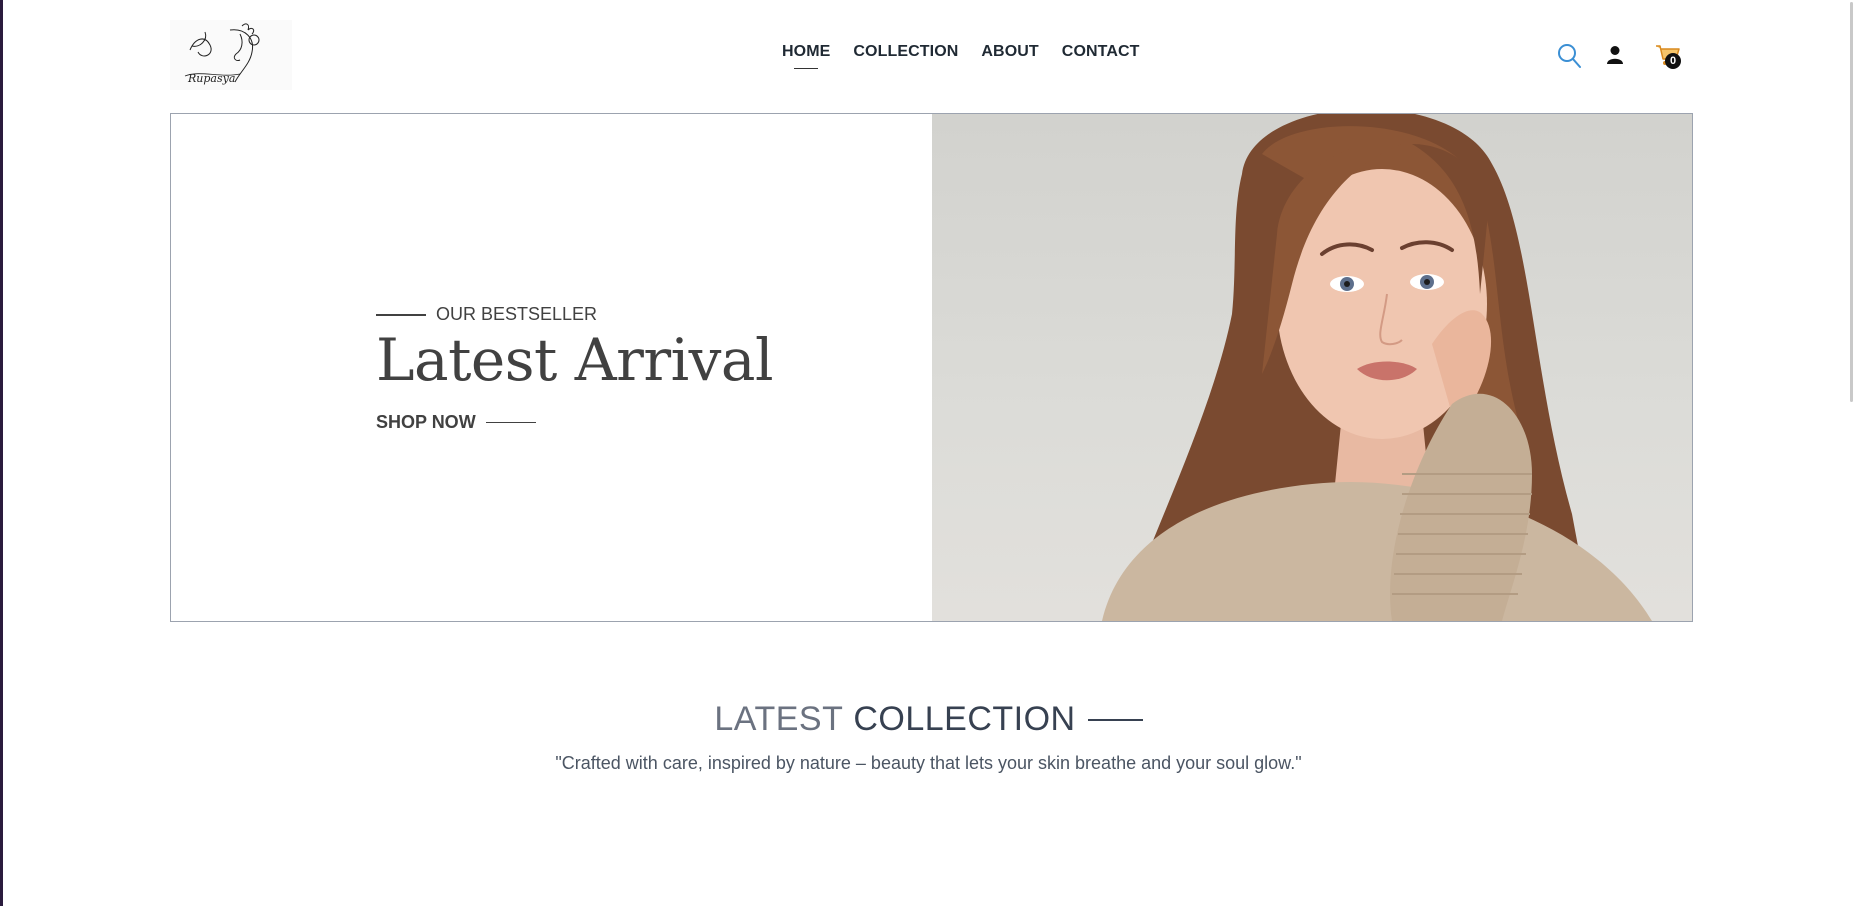 The height and width of the screenshot is (906, 1857). I want to click on nav-home: HOME, so click(806, 56).